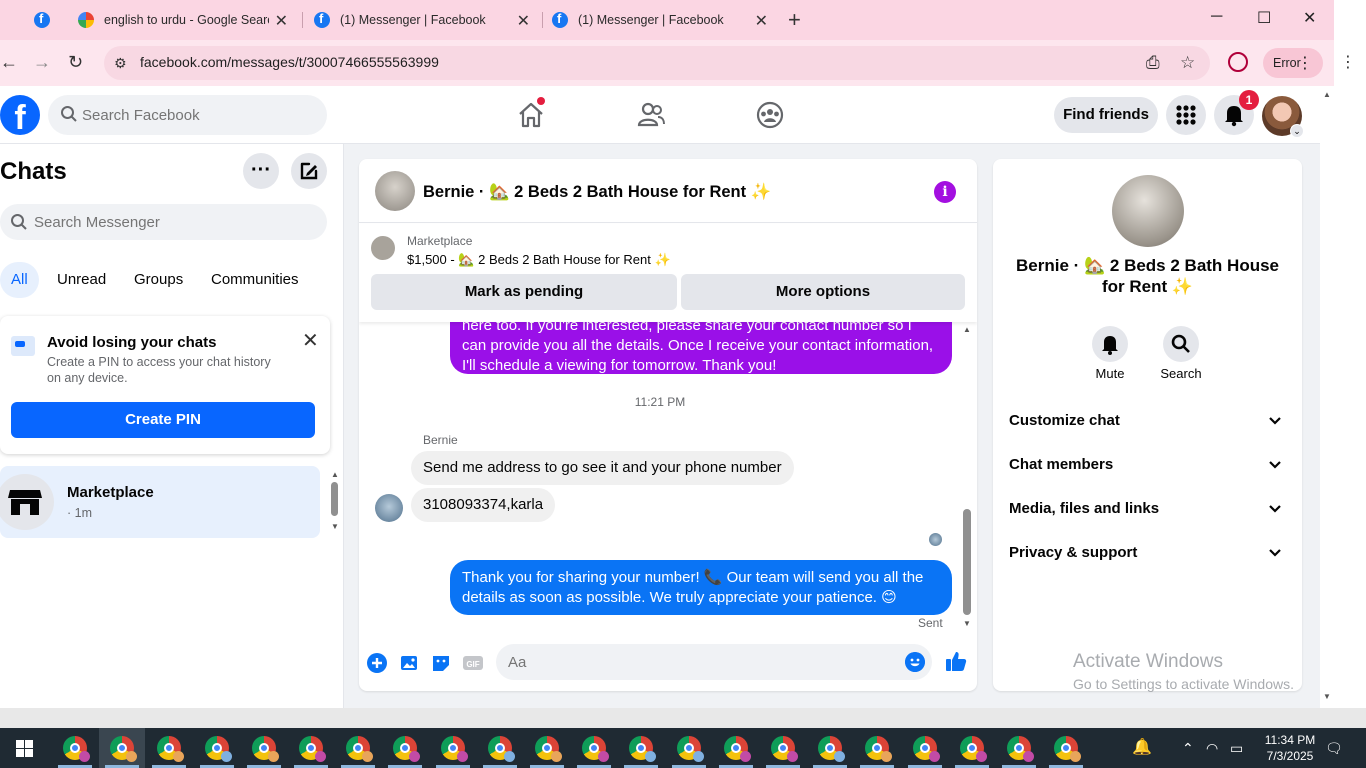 This screenshot has width=1366, height=768. What do you see at coordinates (1327, 397) in the screenshot?
I see `page-scrollbar: ▲ ▼` at bounding box center [1327, 397].